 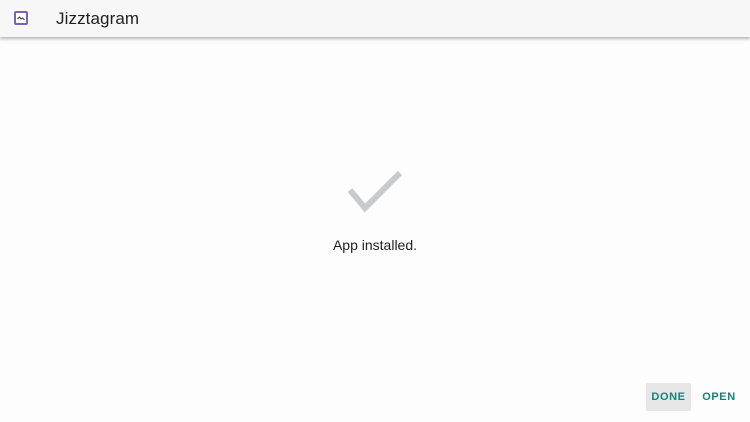 What do you see at coordinates (375, 191) in the screenshot?
I see `checkmark-icon` at bounding box center [375, 191].